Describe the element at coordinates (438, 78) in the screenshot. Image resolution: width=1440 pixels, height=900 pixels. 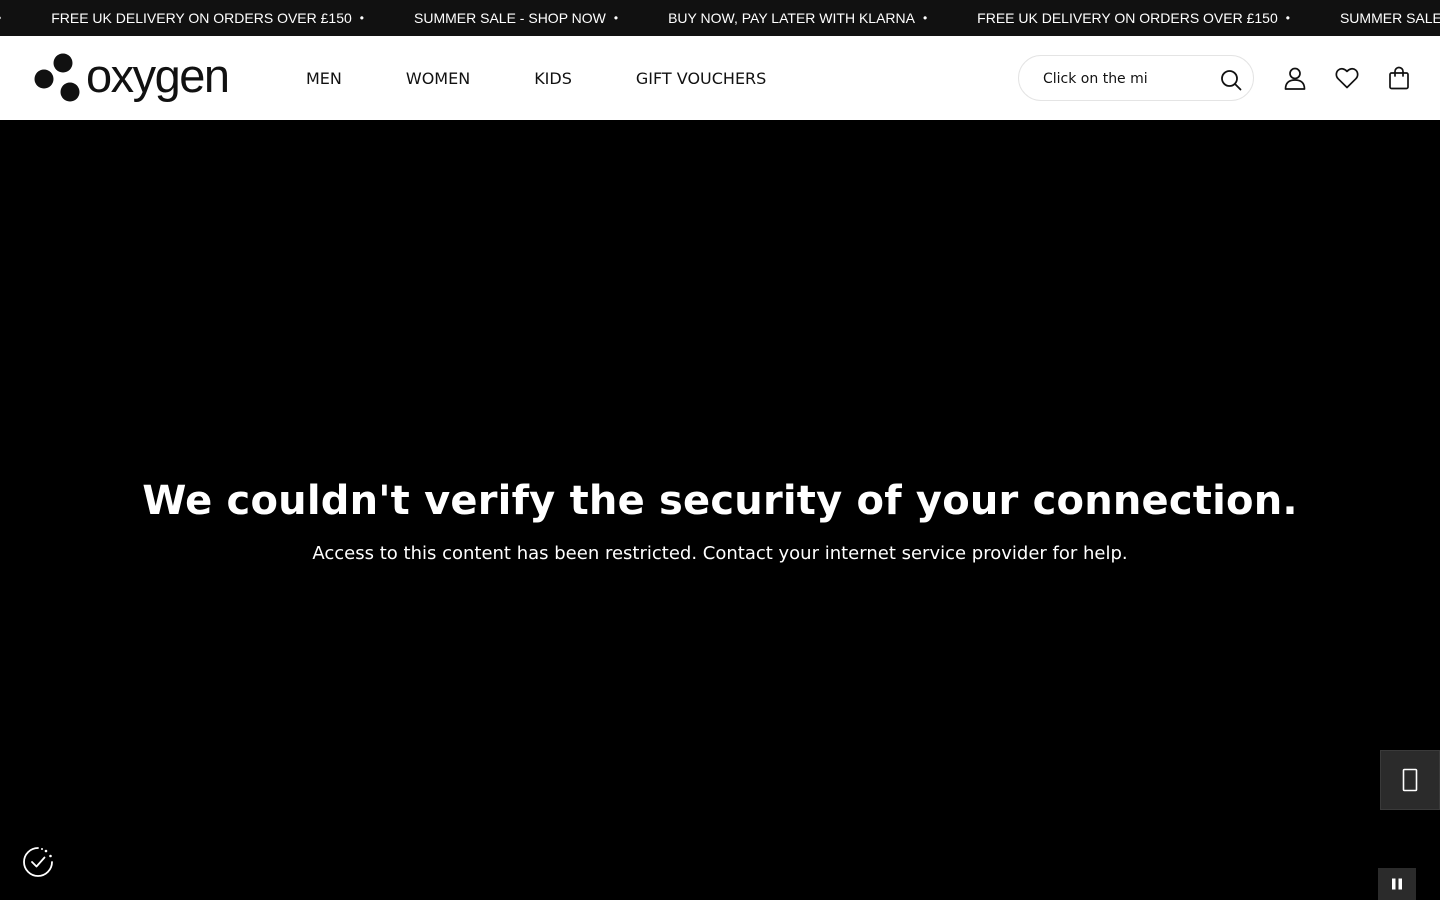
I see `nav-item-women: WOMEN` at that location.